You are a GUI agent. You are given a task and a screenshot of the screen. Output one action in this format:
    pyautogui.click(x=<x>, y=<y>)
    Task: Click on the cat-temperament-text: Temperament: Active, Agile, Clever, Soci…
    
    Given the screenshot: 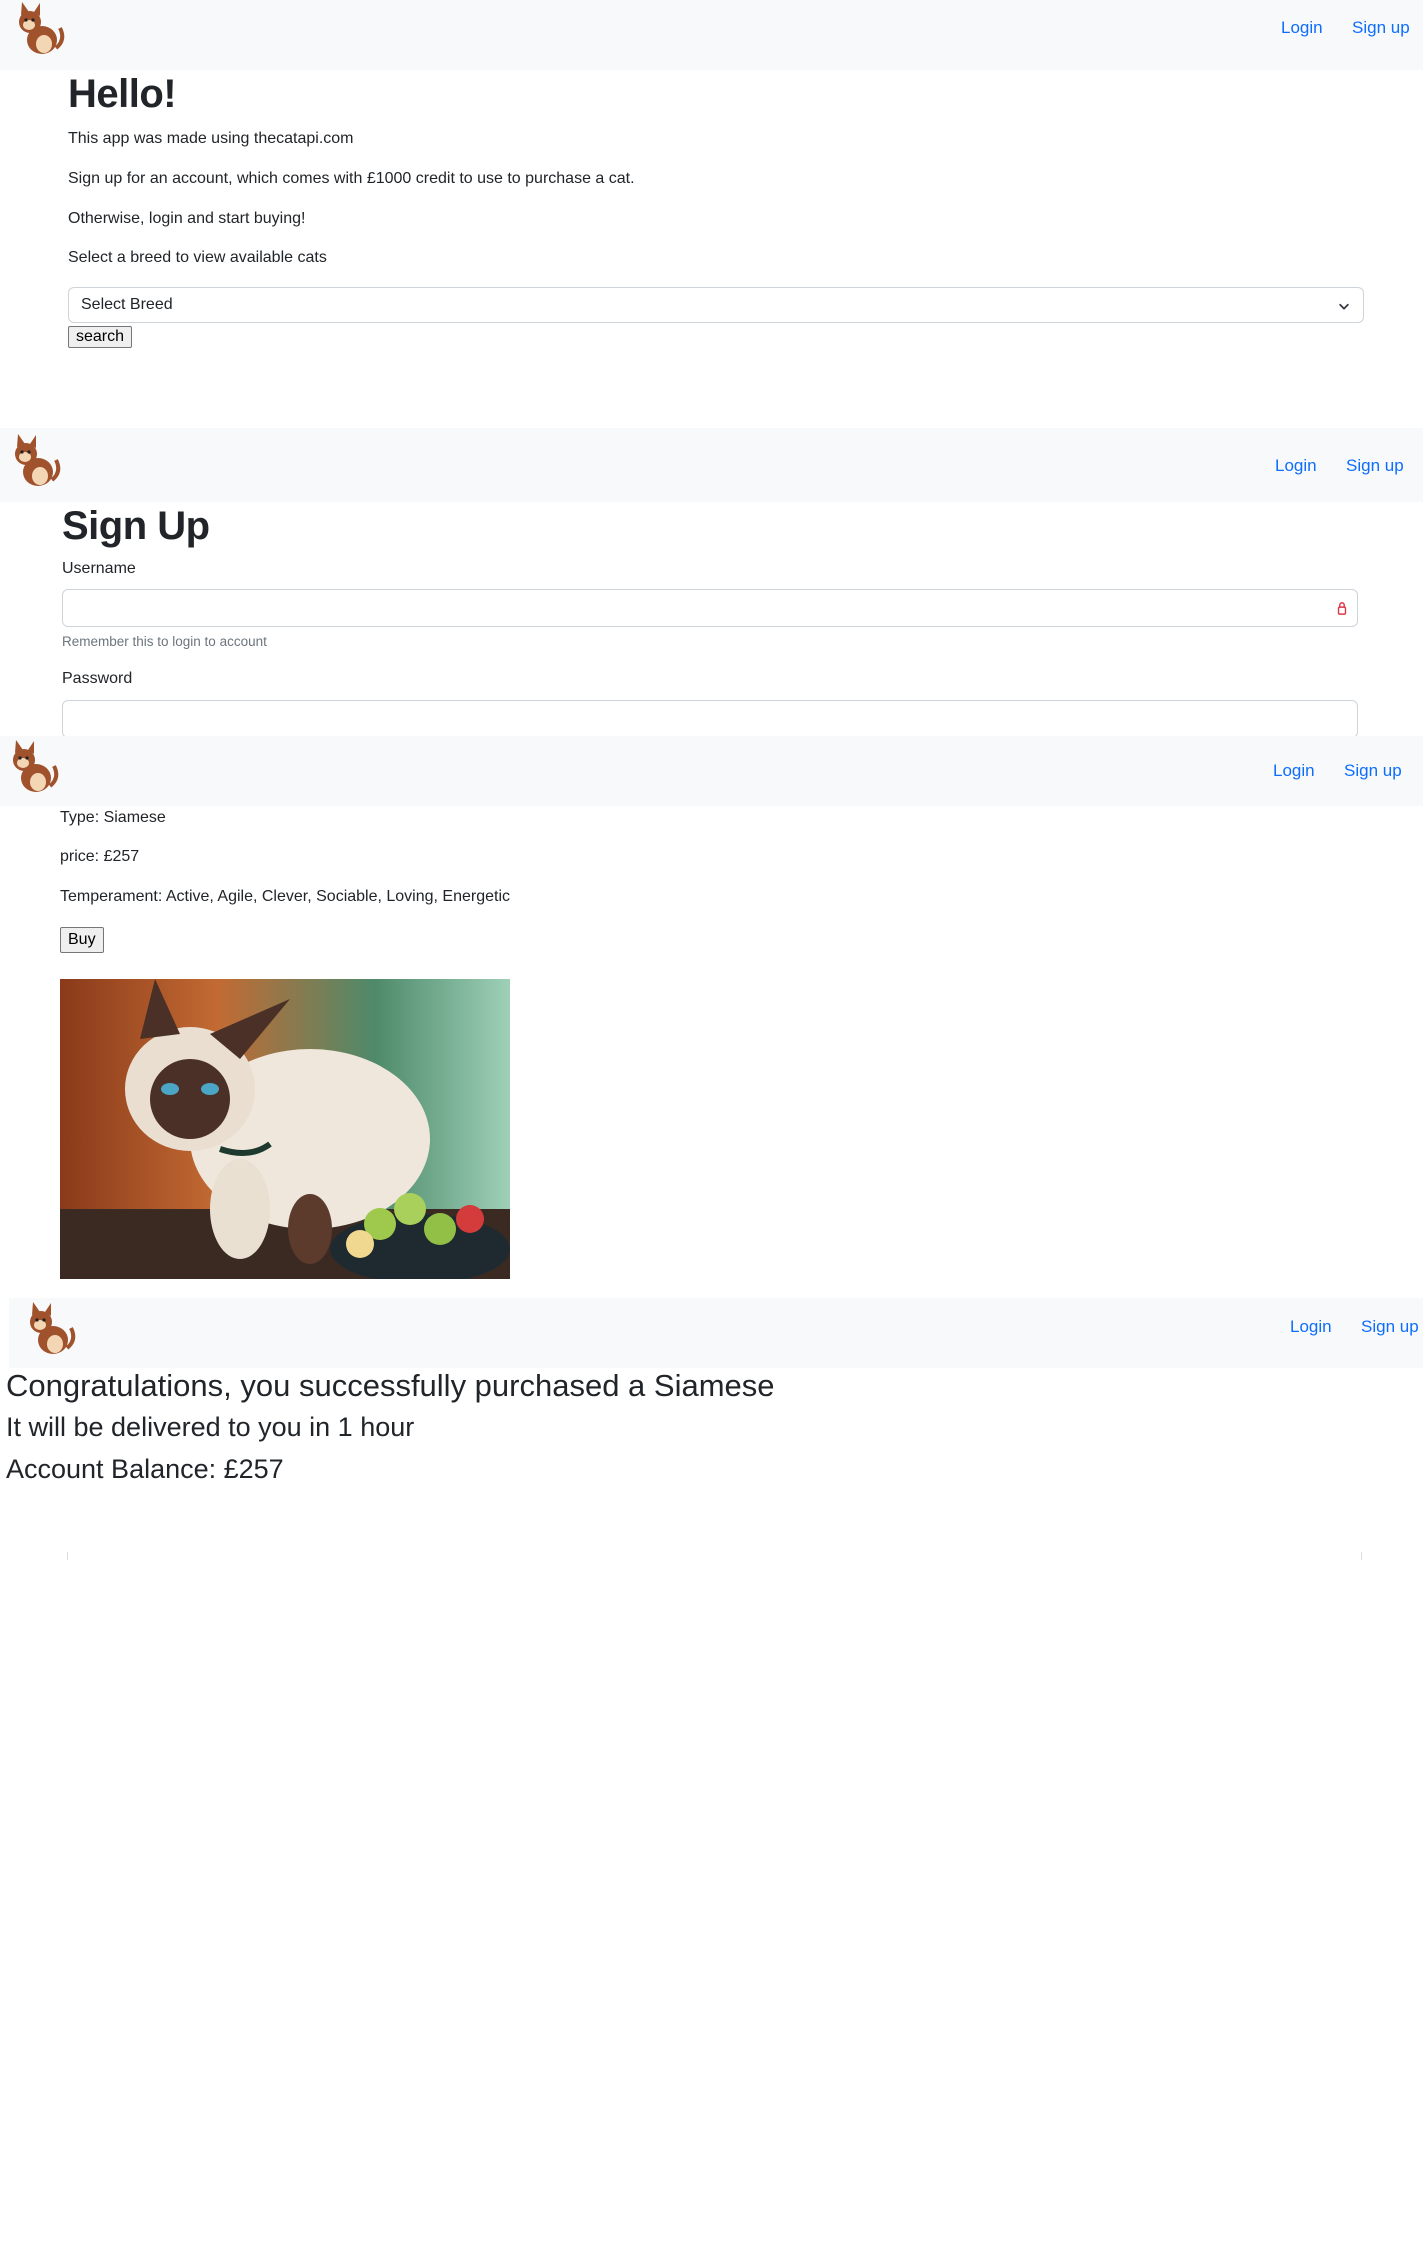 What is the action you would take?
    pyautogui.click(x=285, y=896)
    